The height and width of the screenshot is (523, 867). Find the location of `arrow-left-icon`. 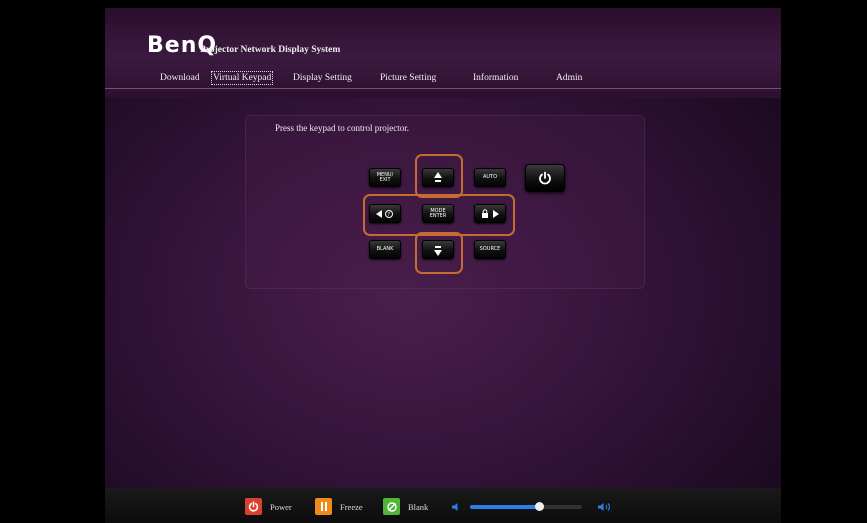

arrow-left-icon is located at coordinates (379, 213).